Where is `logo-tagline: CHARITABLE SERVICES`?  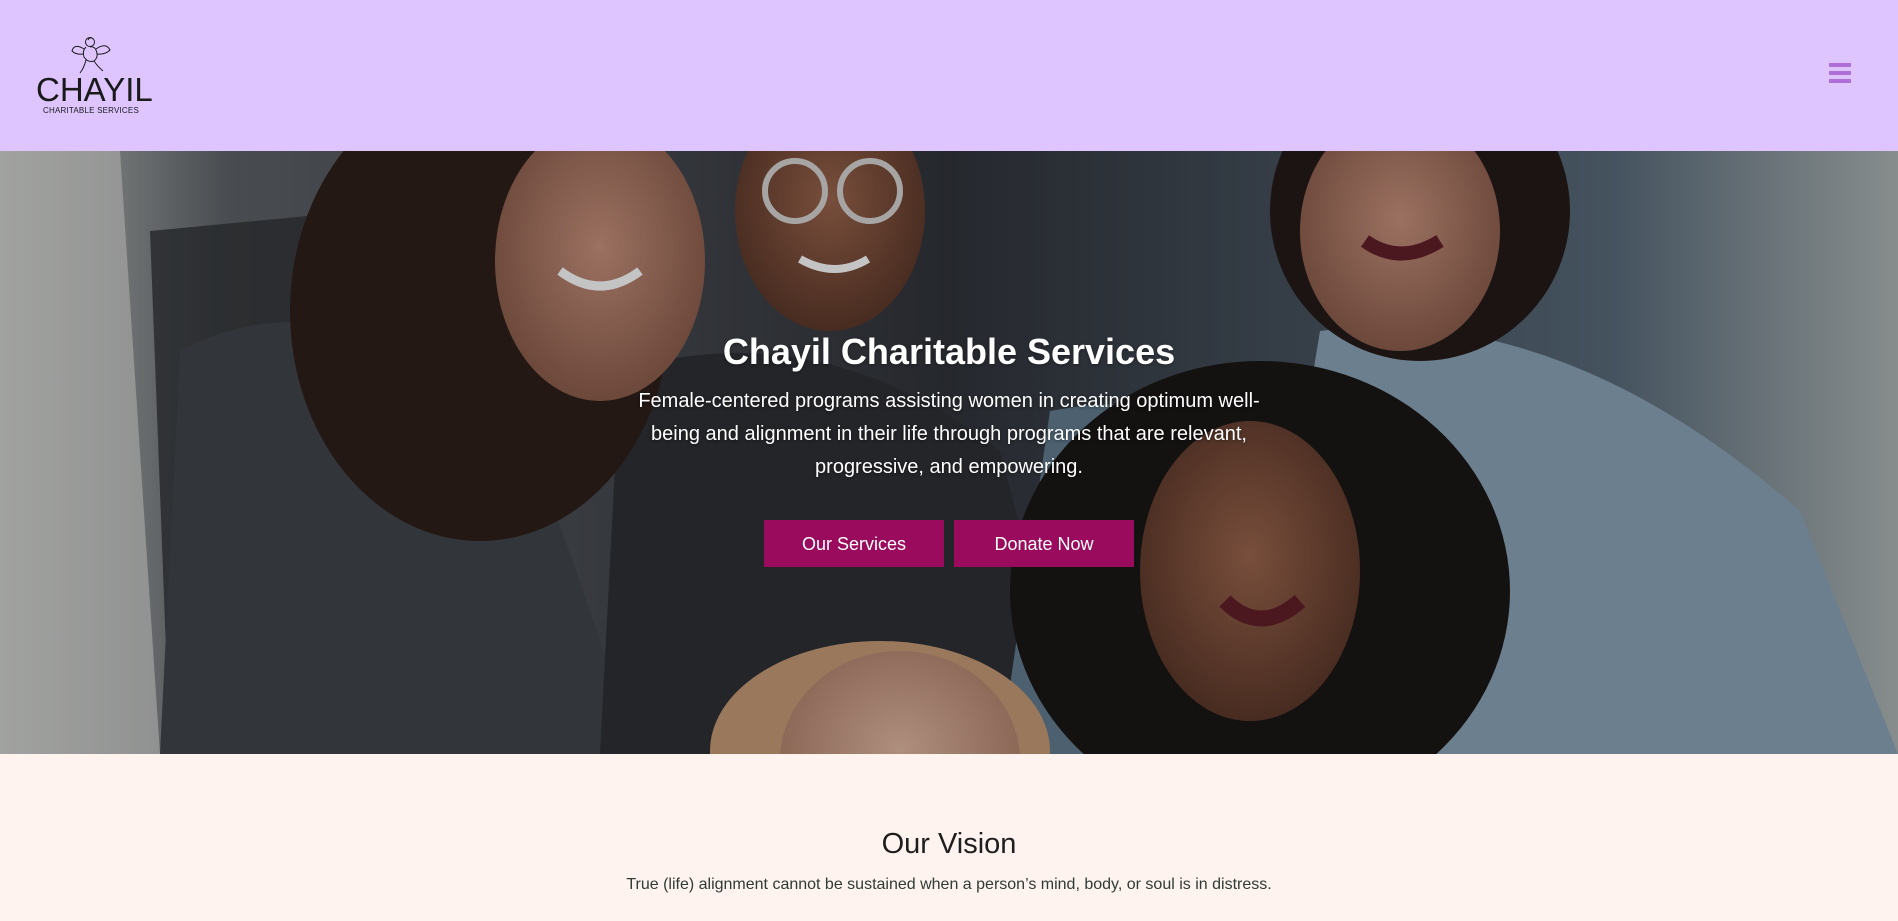 logo-tagline: CHARITABLE SERVICES is located at coordinates (91, 110).